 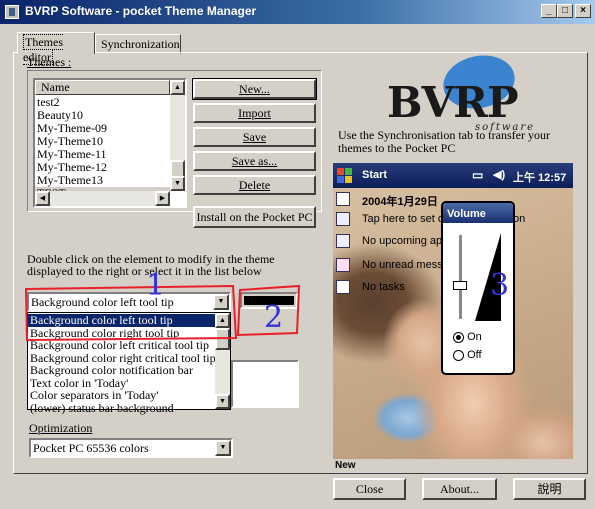 I want to click on volume-slider-track, so click(x=460, y=277).